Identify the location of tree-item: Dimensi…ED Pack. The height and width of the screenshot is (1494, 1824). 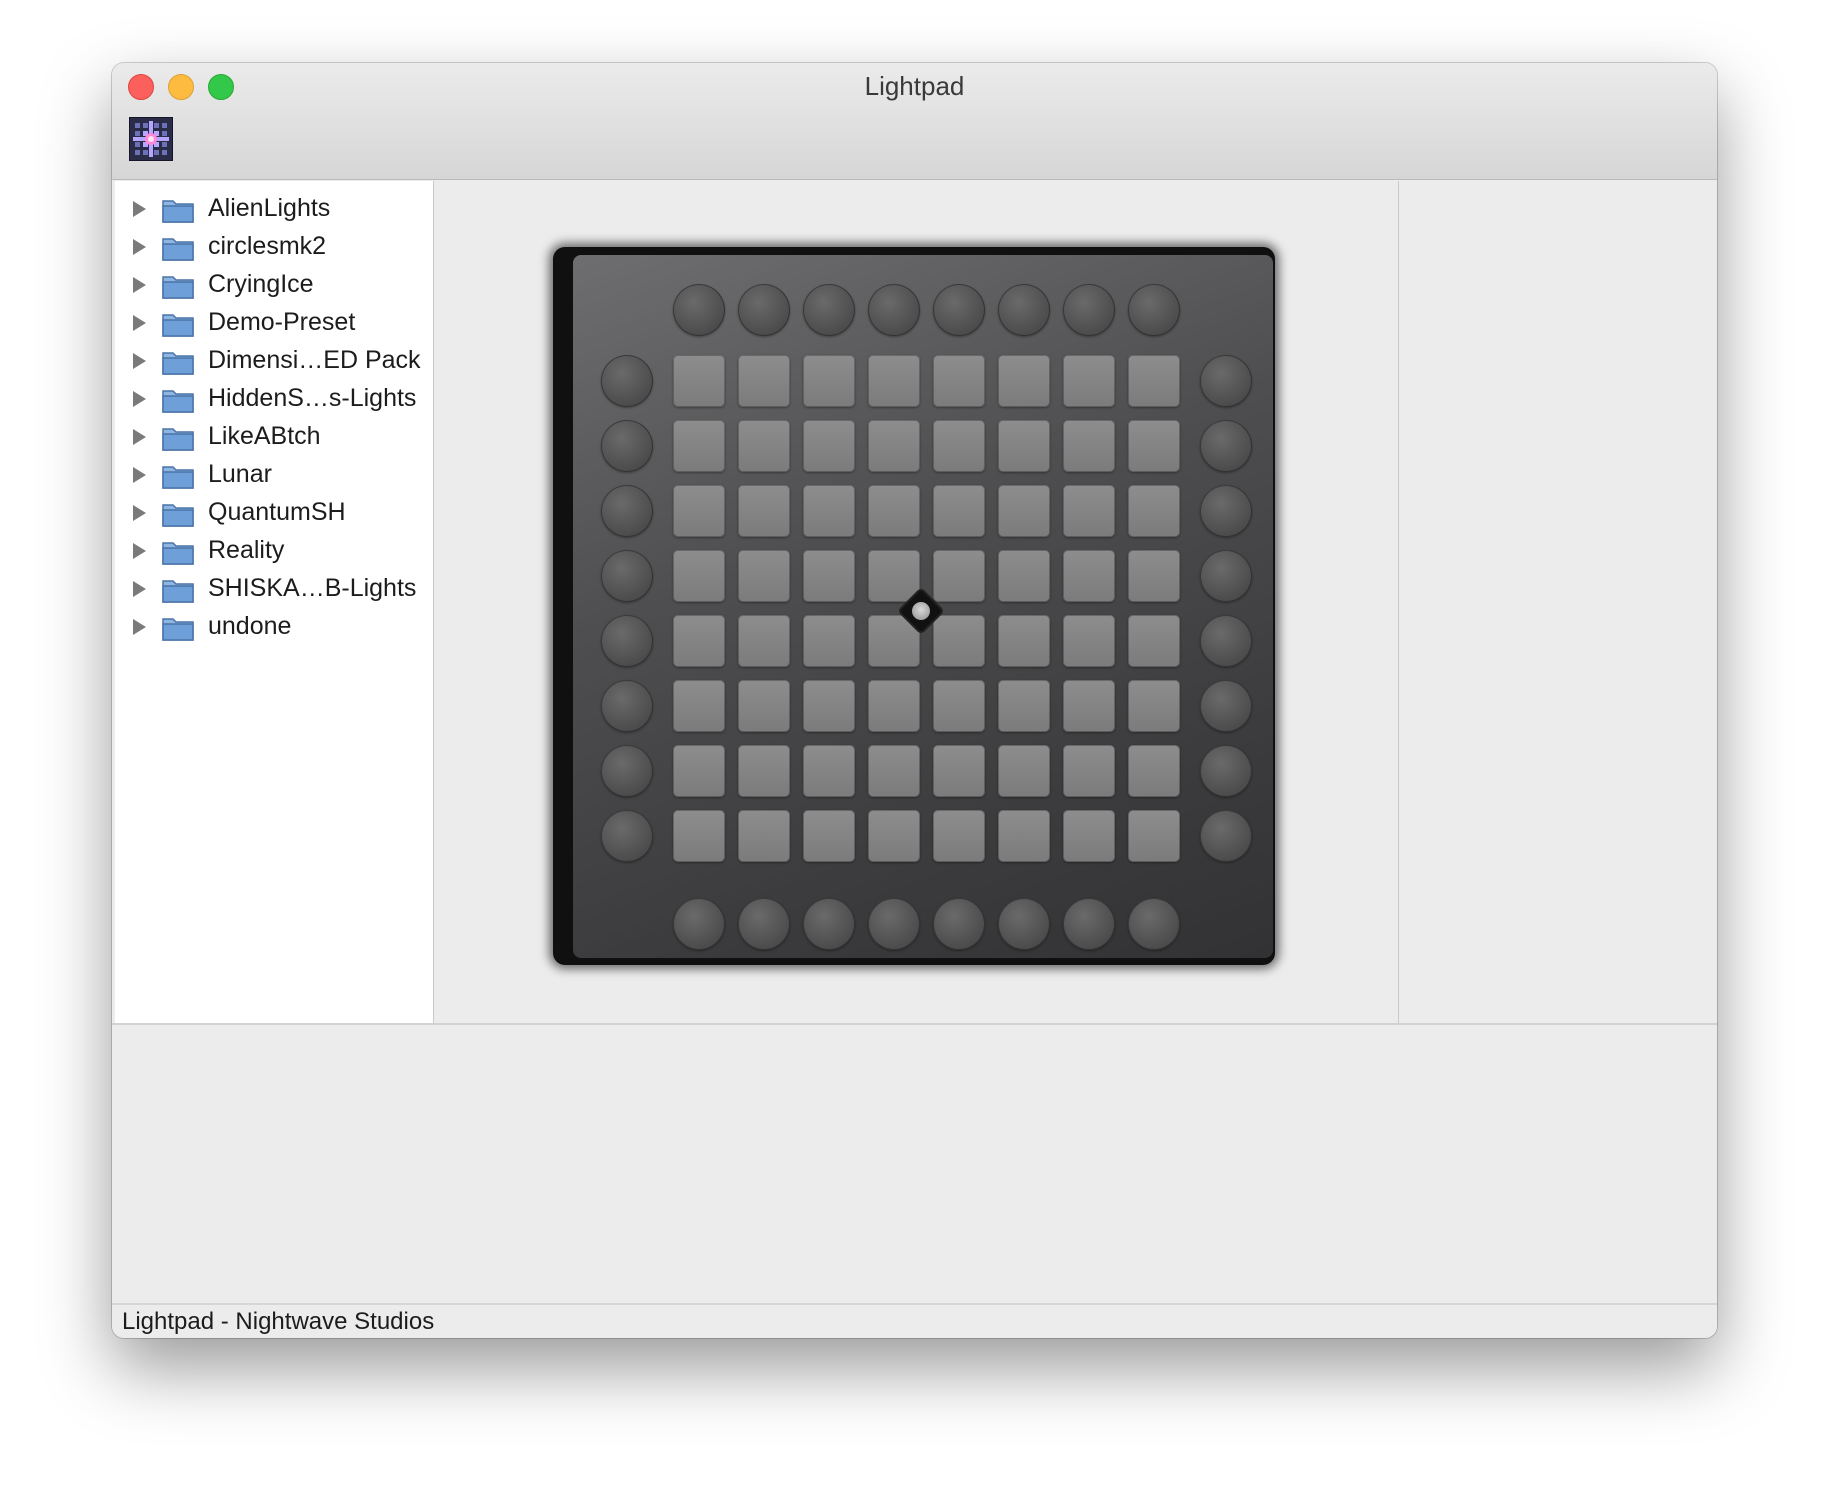
(274, 362).